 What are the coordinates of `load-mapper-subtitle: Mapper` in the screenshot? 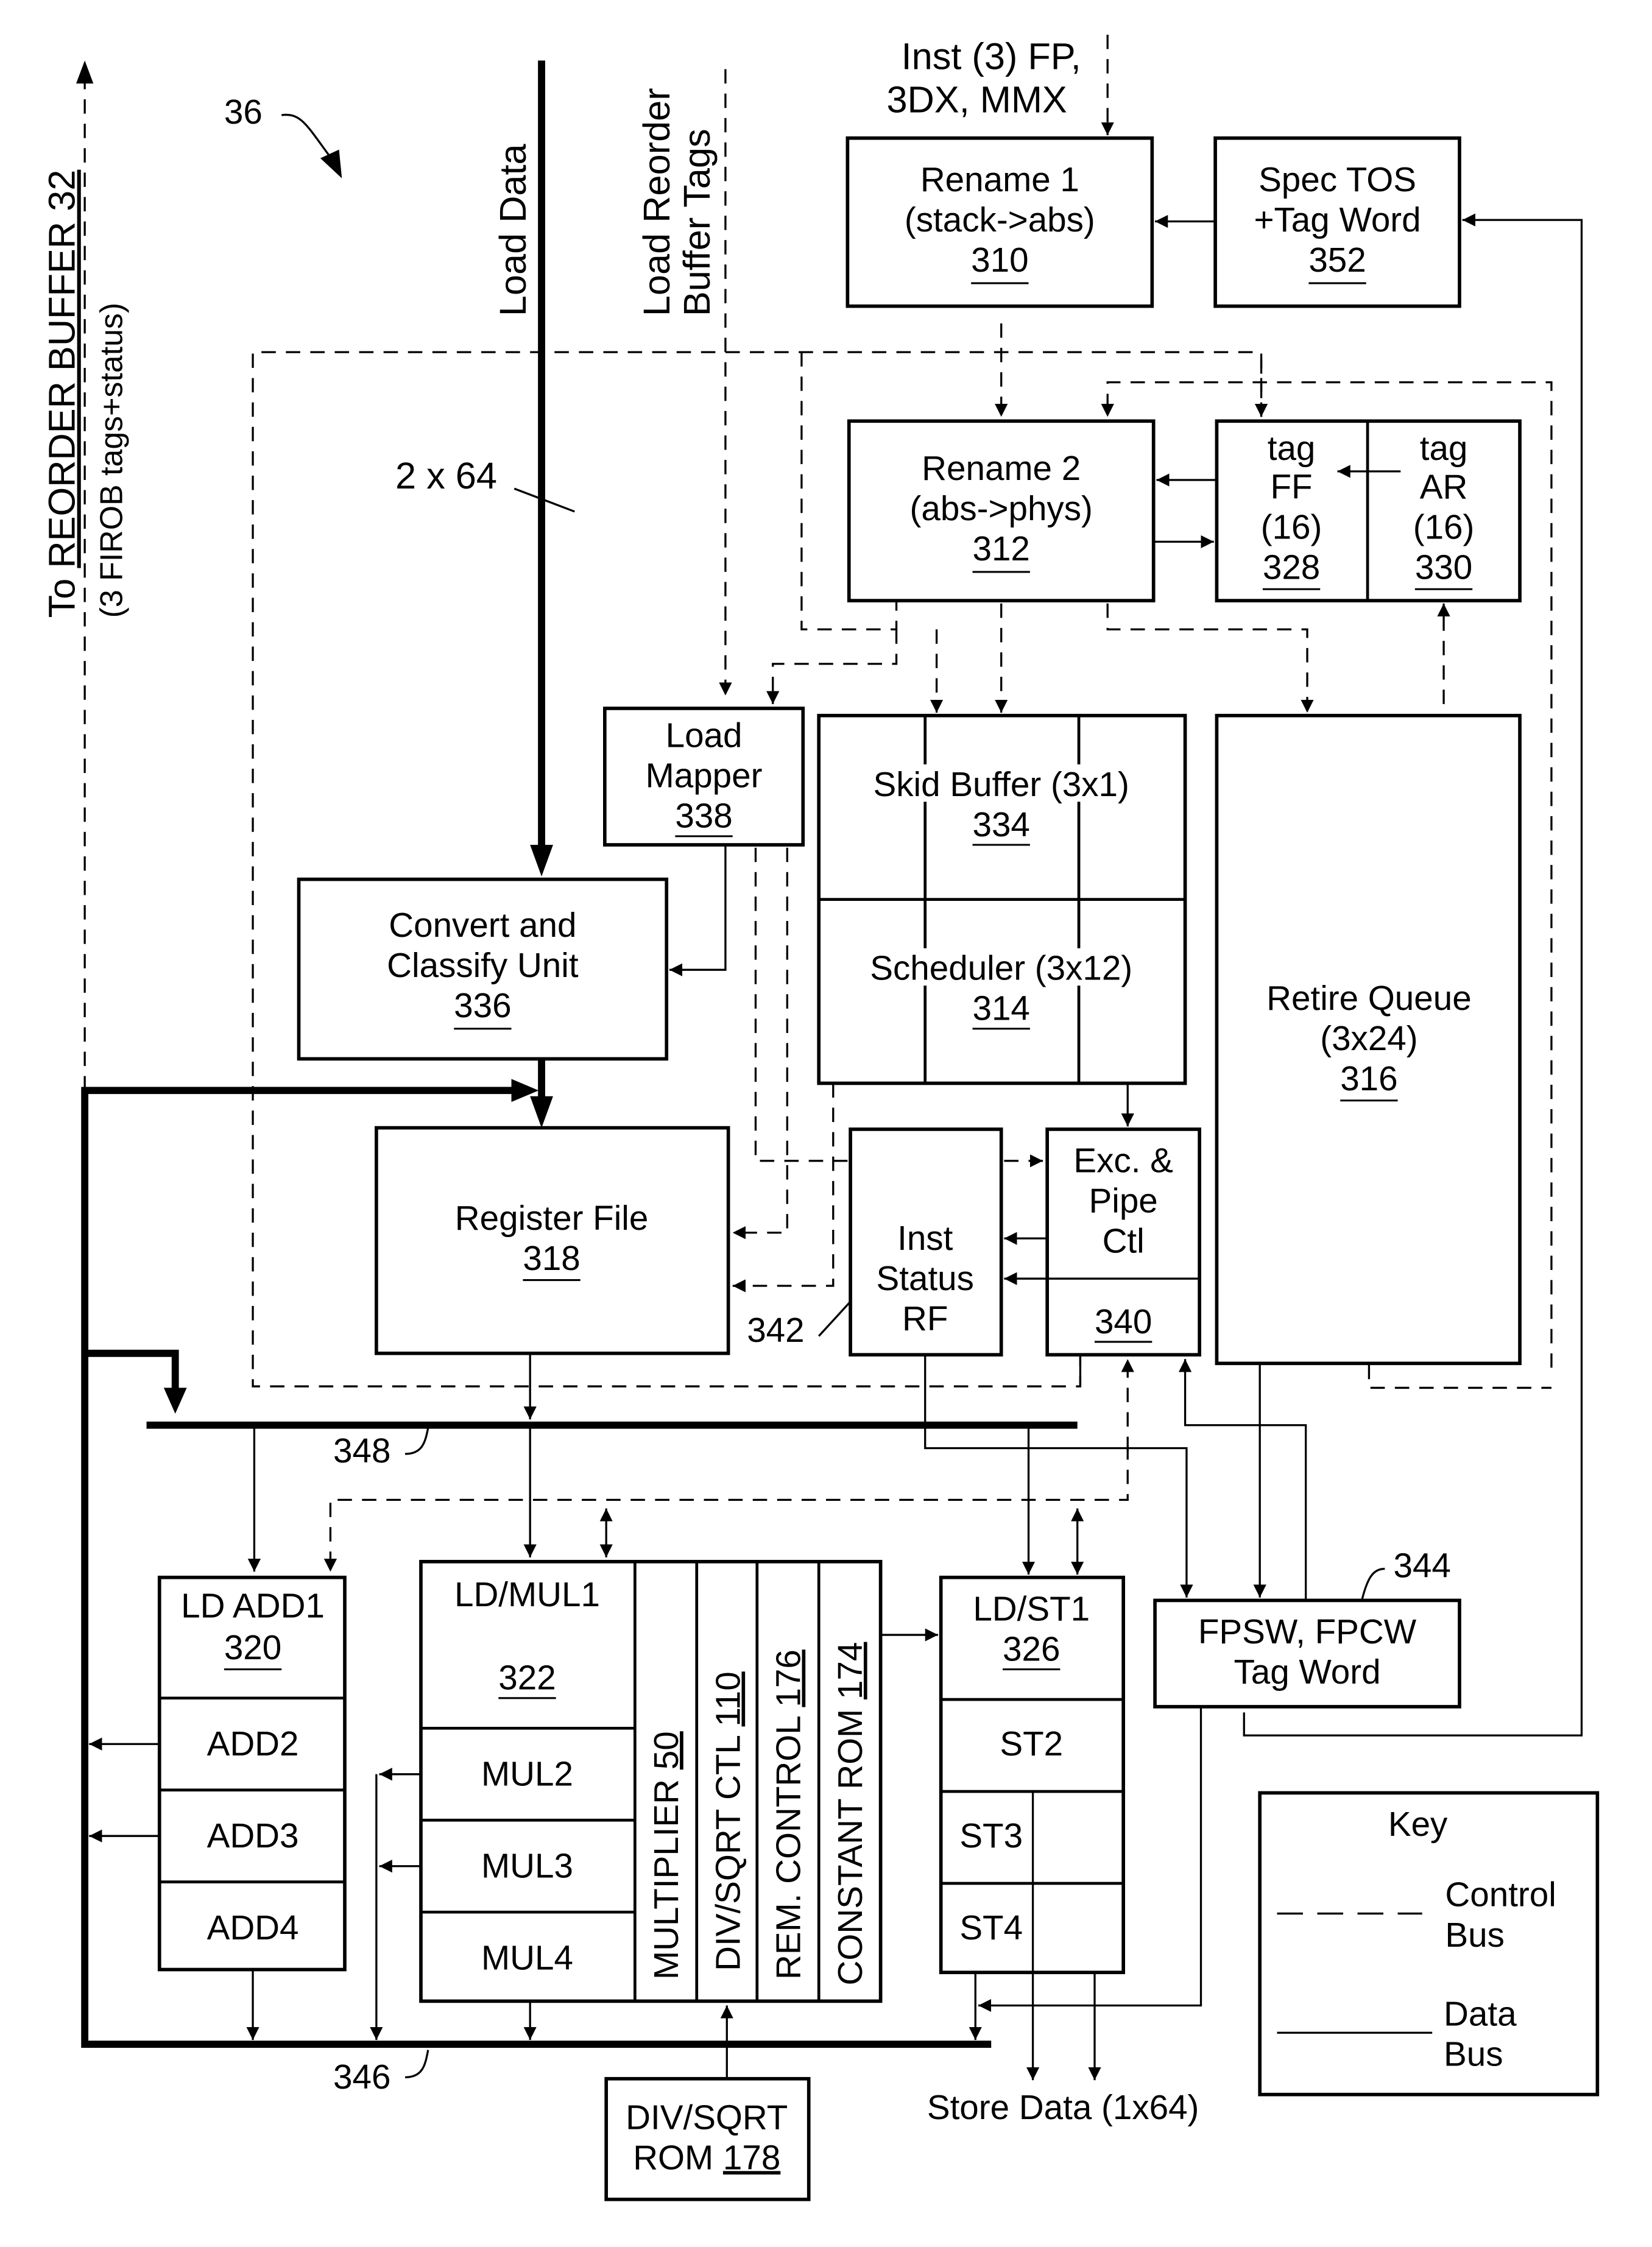 It's located at (704, 776).